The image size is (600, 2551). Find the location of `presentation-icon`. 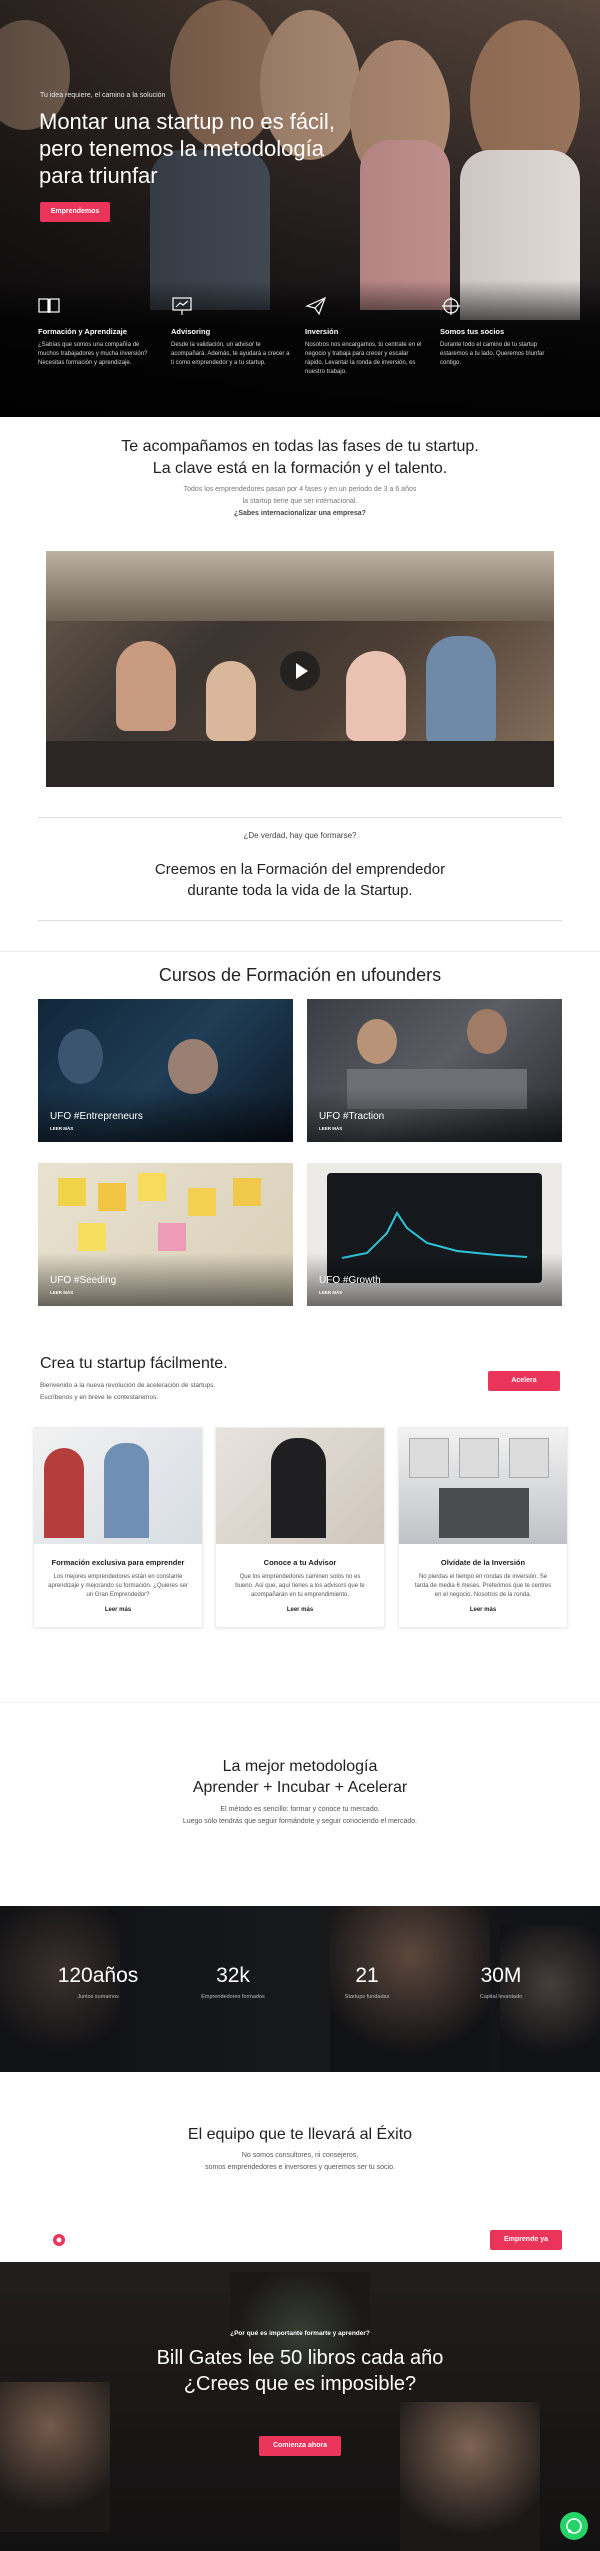

presentation-icon is located at coordinates (182, 306).